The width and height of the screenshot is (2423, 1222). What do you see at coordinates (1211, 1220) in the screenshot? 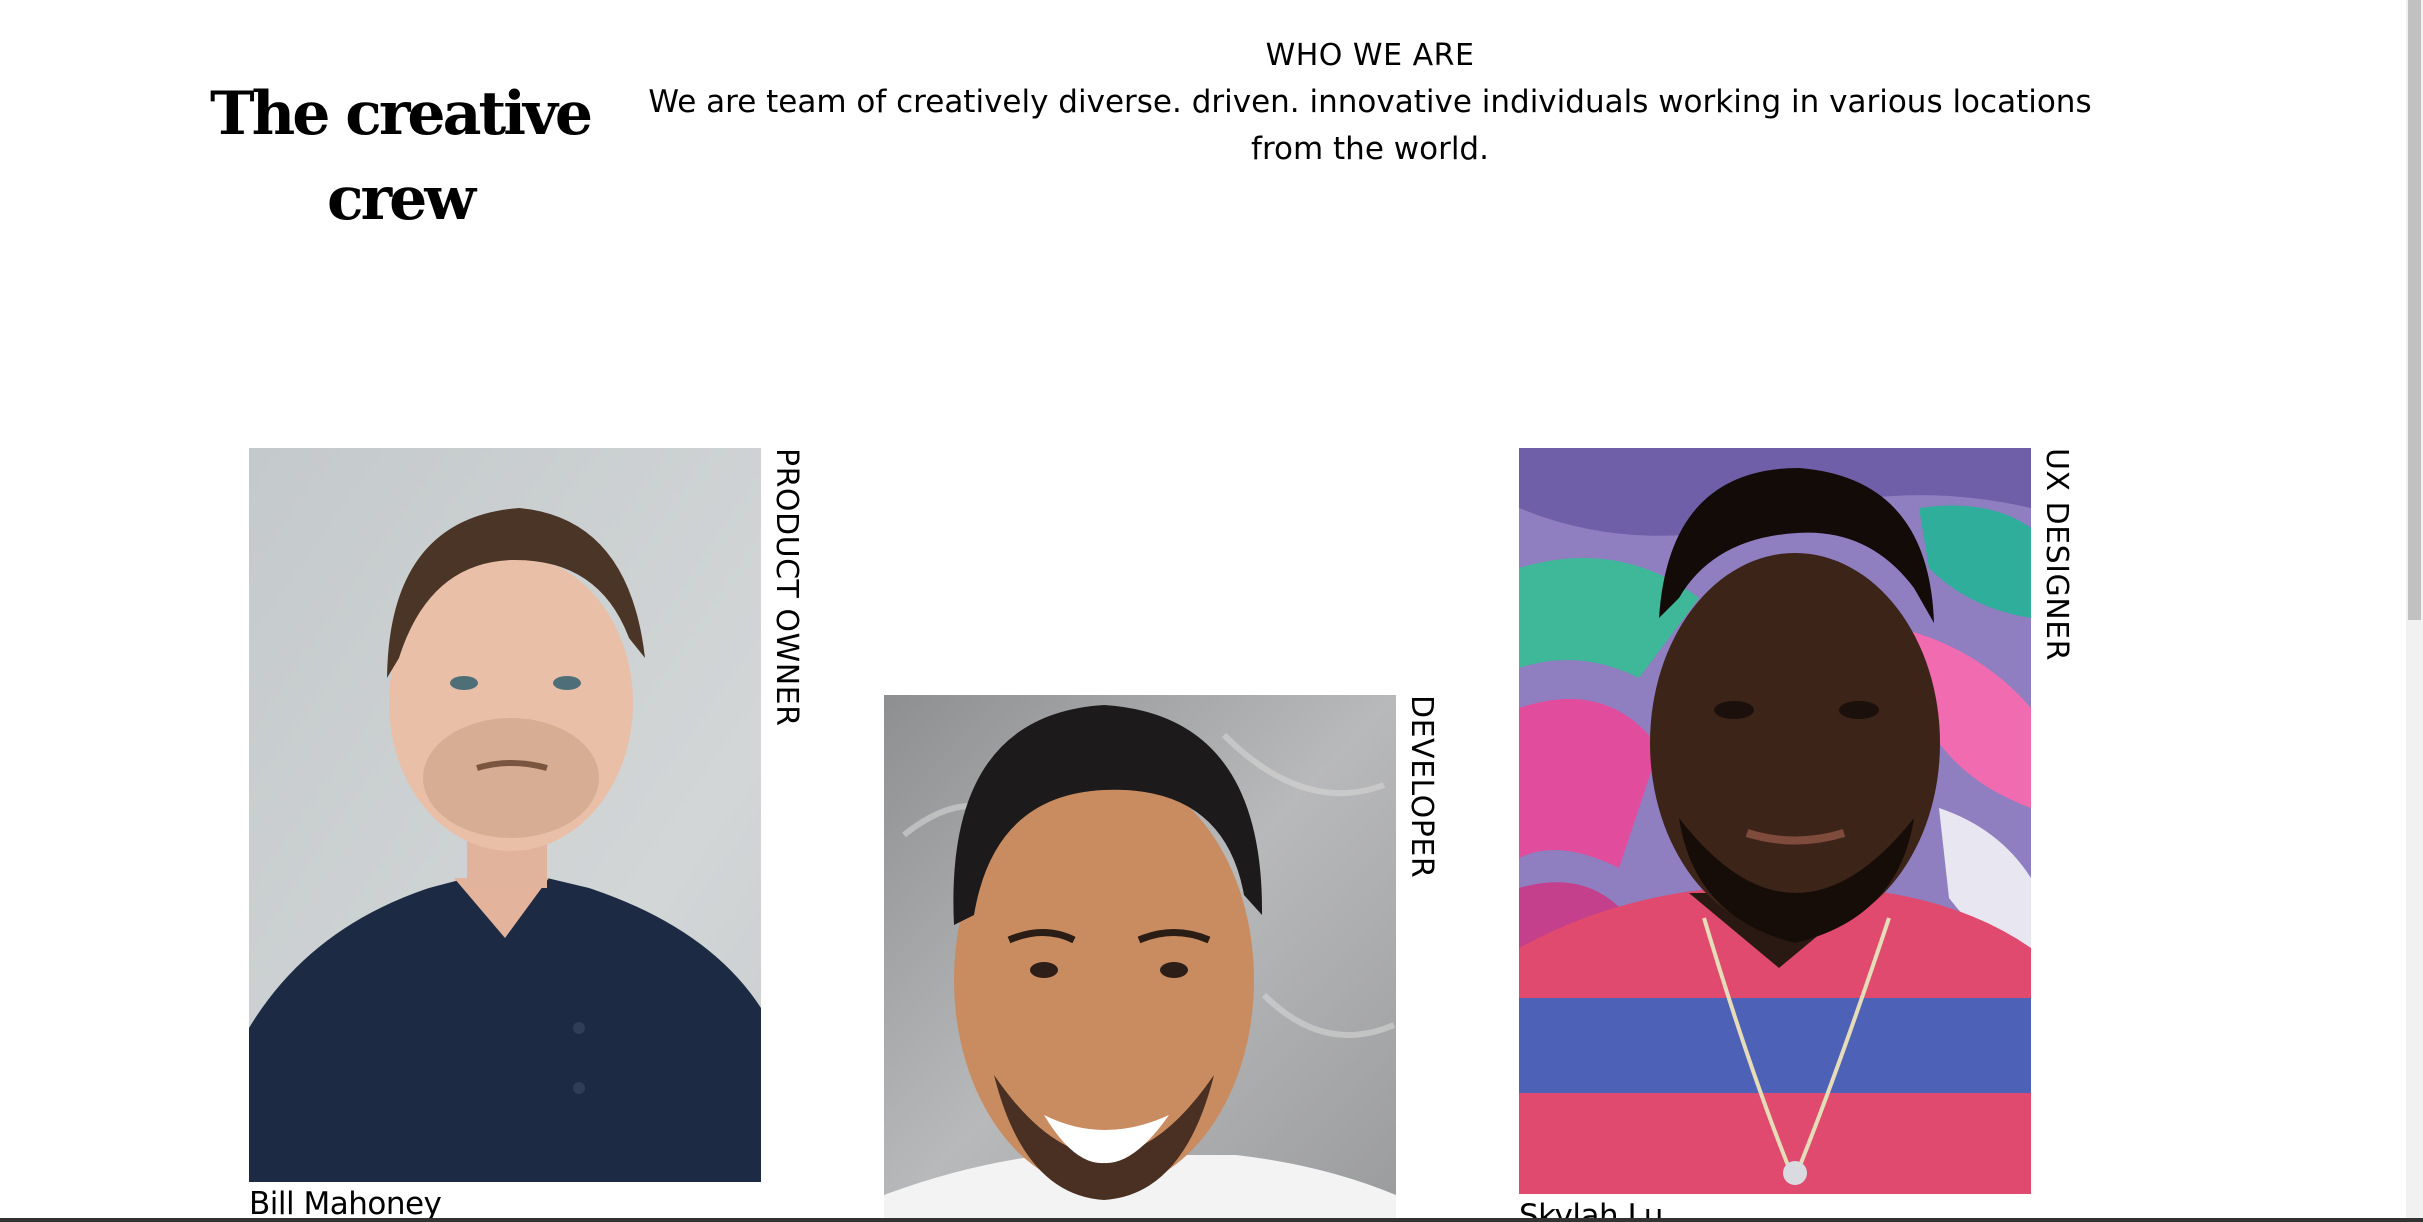
I see `window-bottom-border` at bounding box center [1211, 1220].